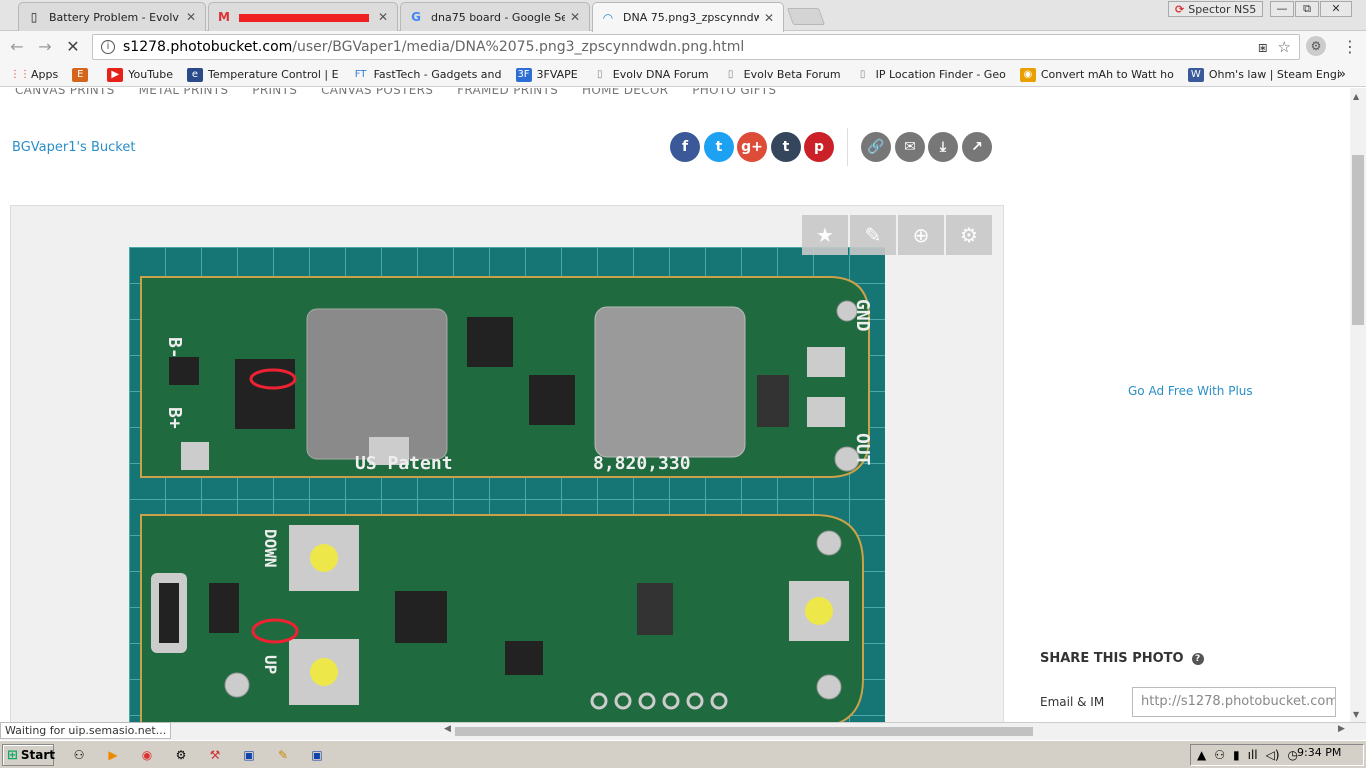  What do you see at coordinates (317, 755) in the screenshot?
I see `window-app-icon: ▣` at bounding box center [317, 755].